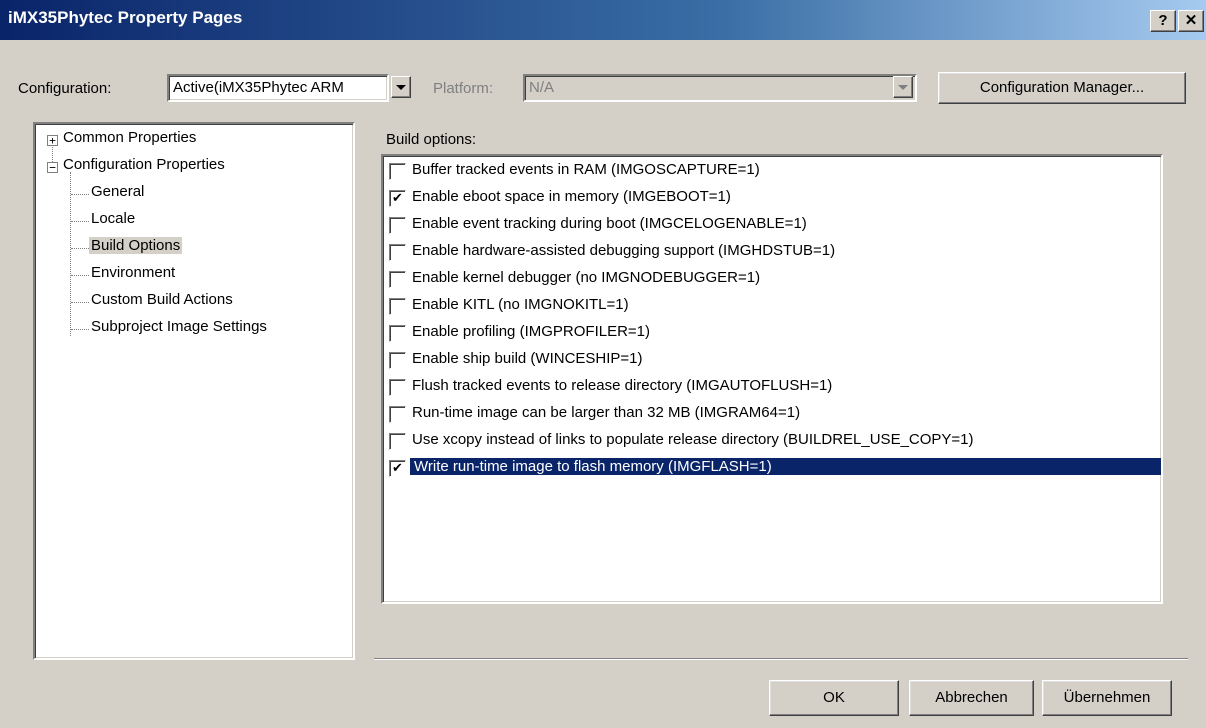 This screenshot has height=728, width=1206. I want to click on tree-item-environment: Environment, so click(133, 272).